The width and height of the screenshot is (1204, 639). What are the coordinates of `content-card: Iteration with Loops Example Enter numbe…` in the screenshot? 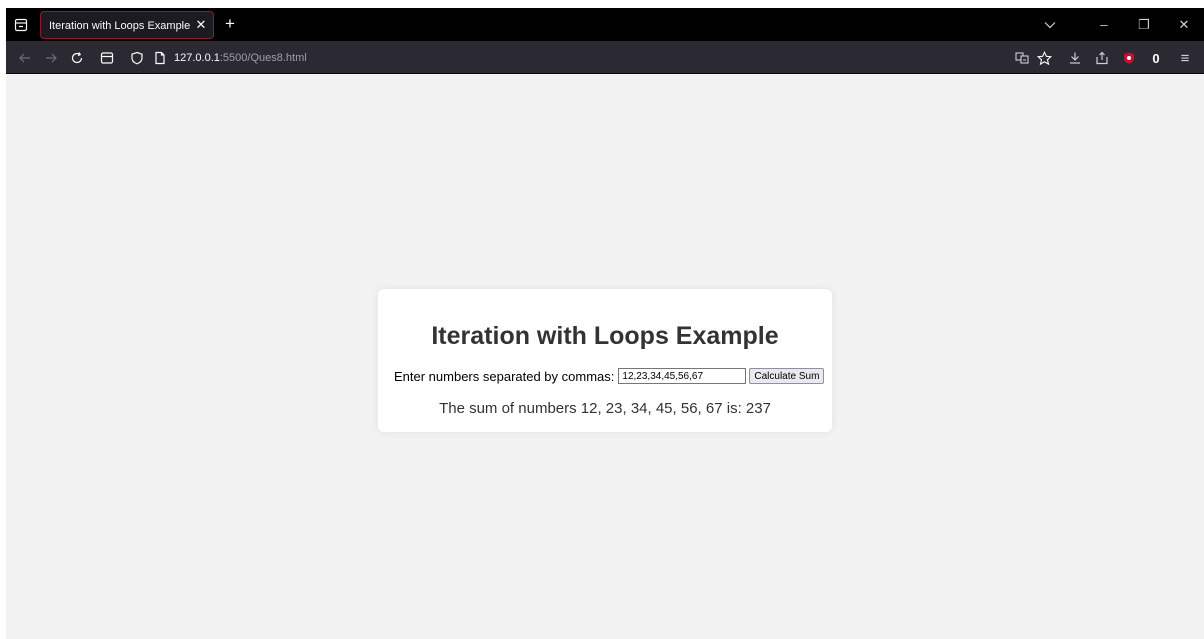 It's located at (605, 360).